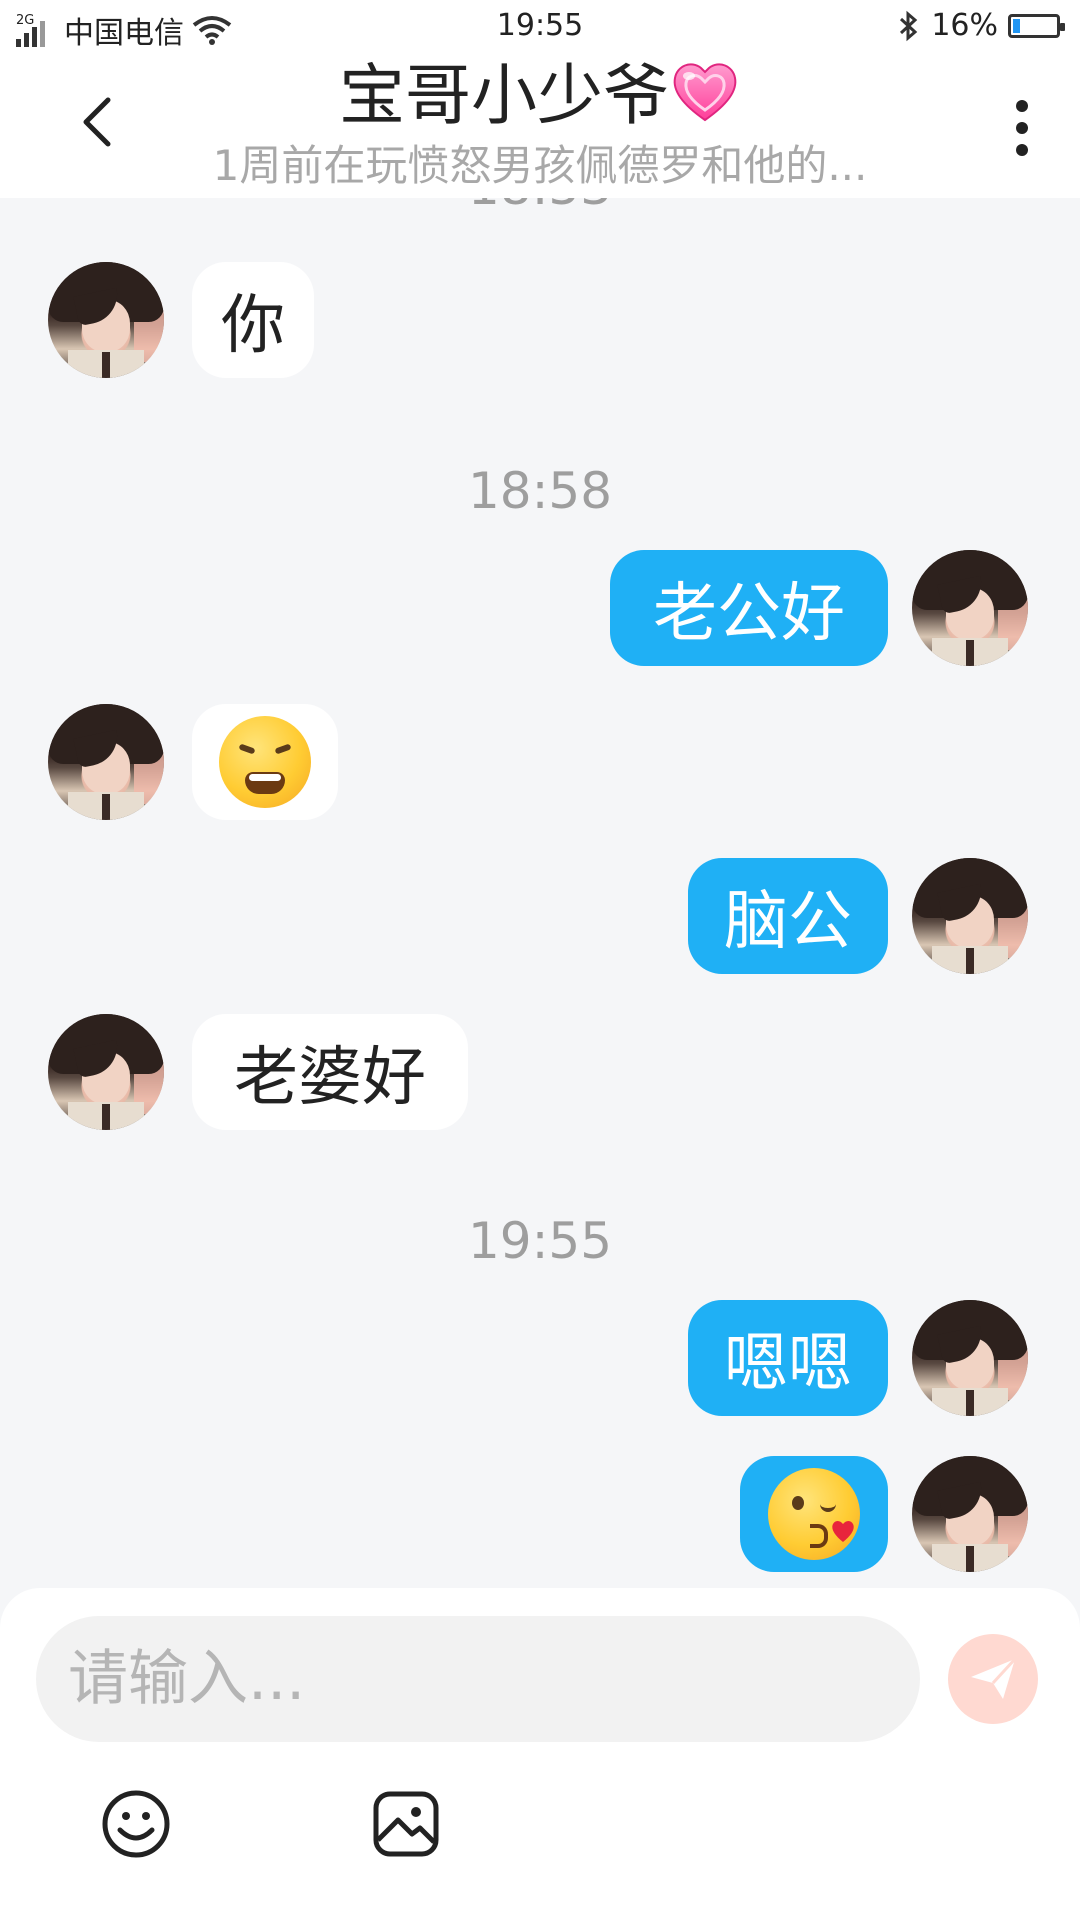 Image resolution: width=1080 pixels, height=1920 pixels. I want to click on message-bubble: 你, so click(253, 320).